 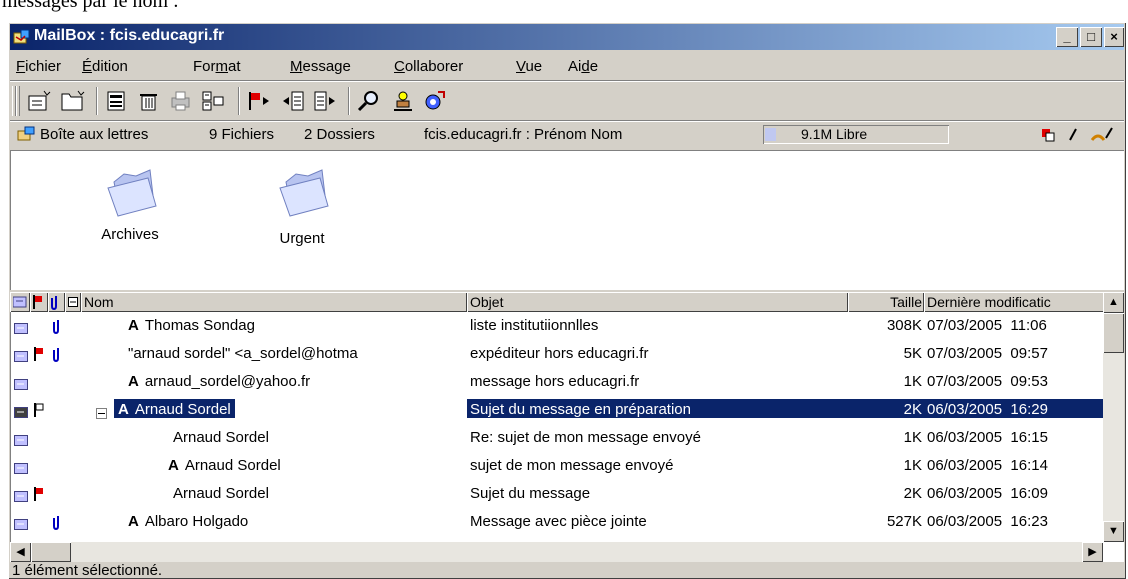 What do you see at coordinates (101, 414) in the screenshot?
I see `collapse-thread-icon` at bounding box center [101, 414].